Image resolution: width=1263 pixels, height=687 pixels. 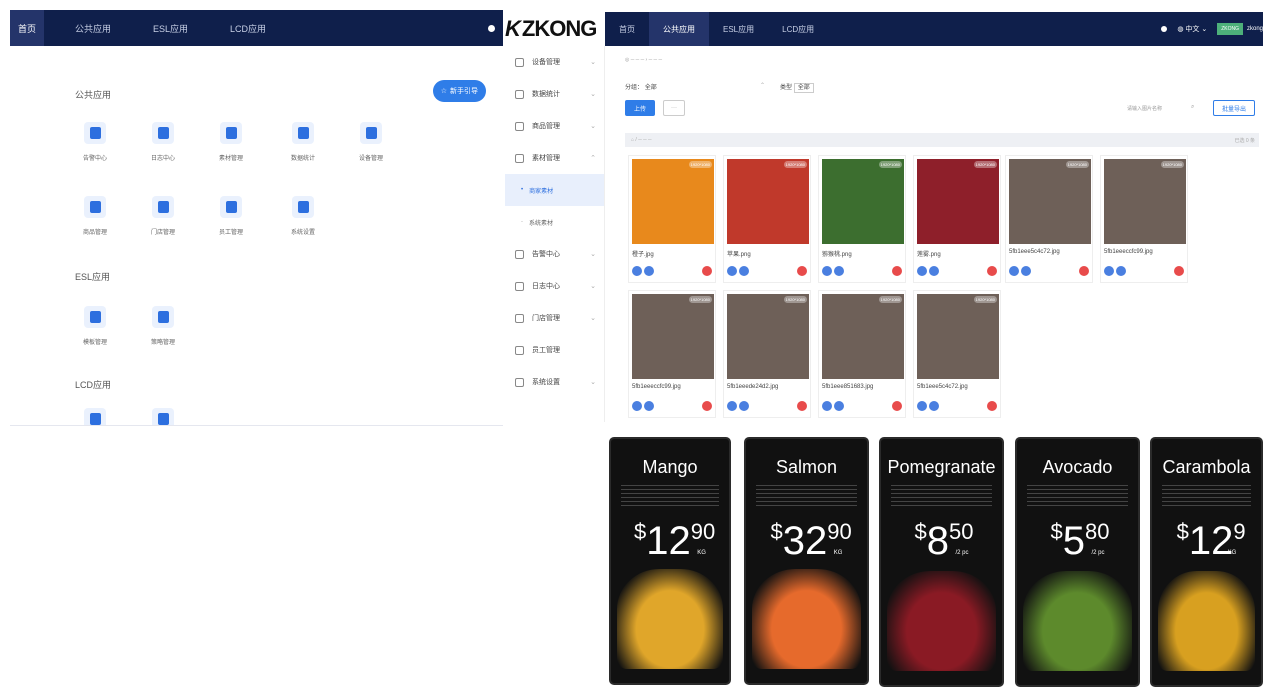 I want to click on material-card: 1920*1080 猕猴桃.png, so click(x=862, y=219).